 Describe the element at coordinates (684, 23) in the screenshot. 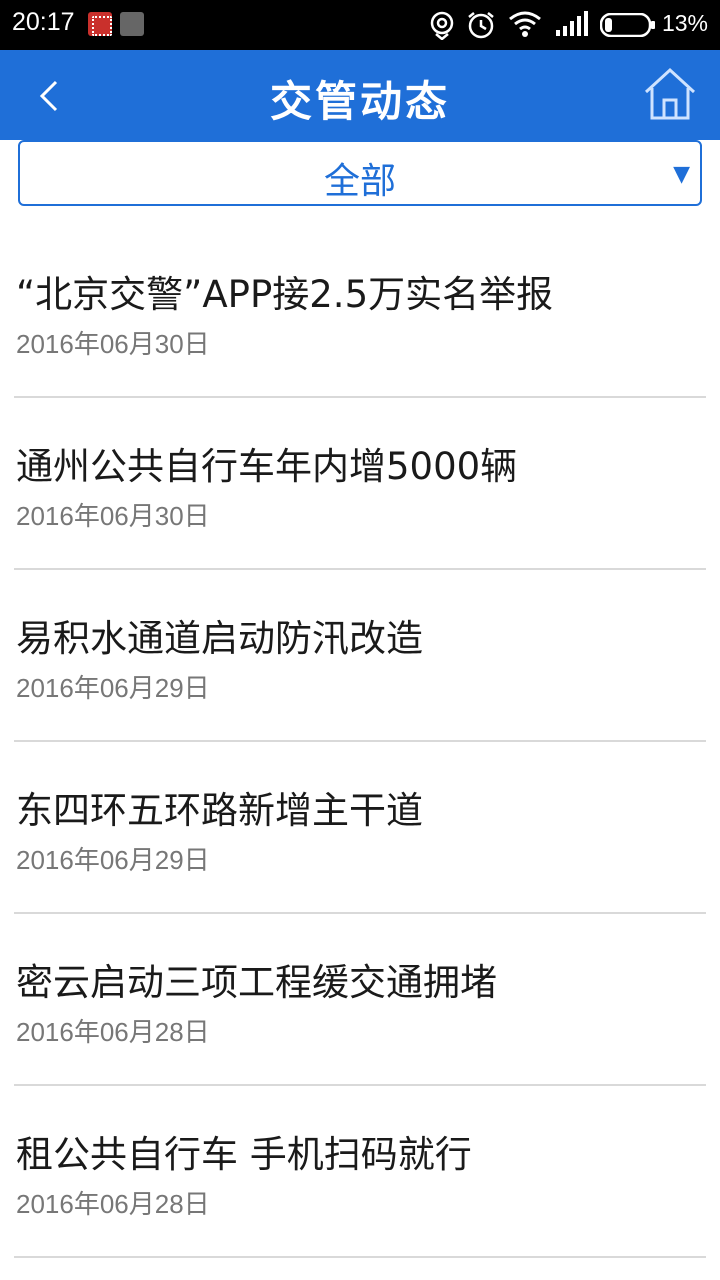

I see `battery-percent: 13%` at that location.